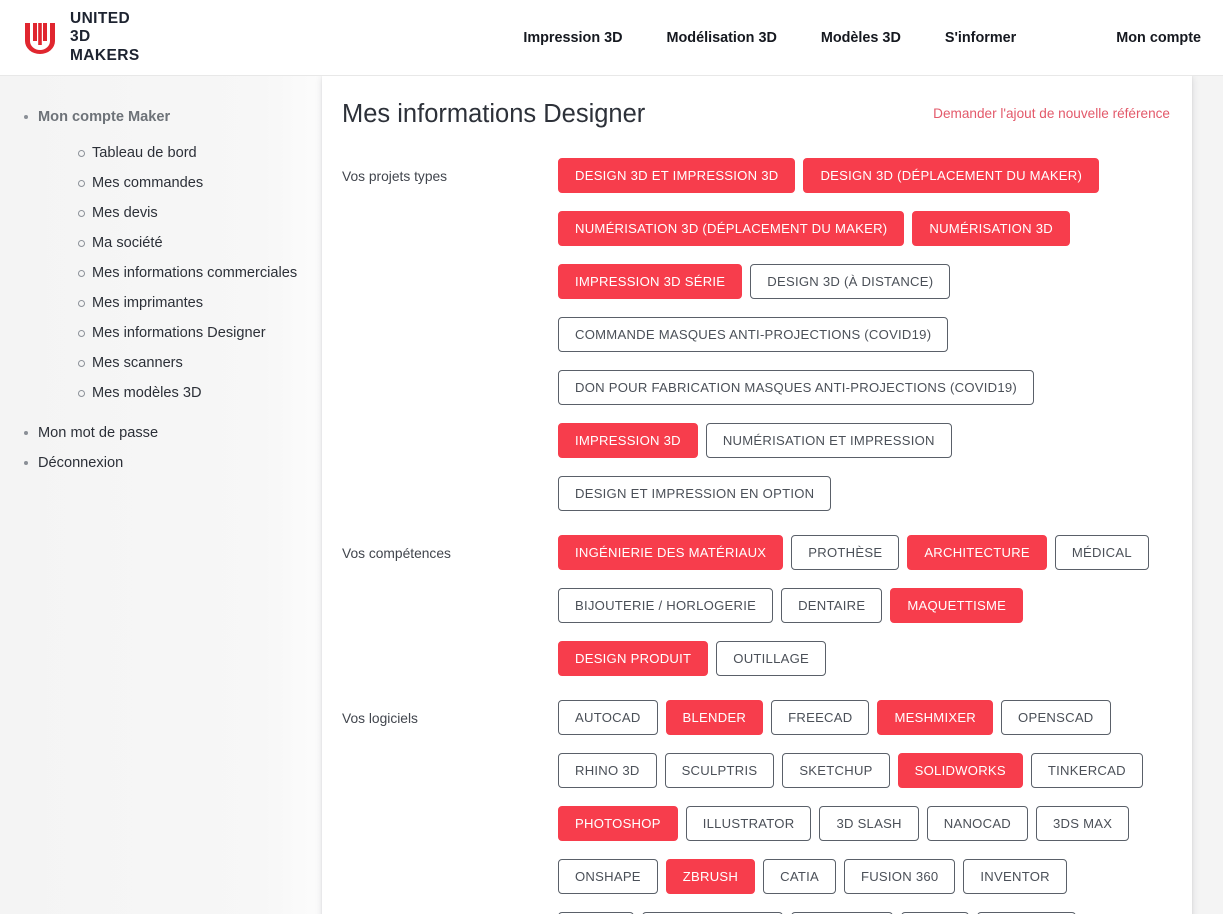 The image size is (1223, 914). I want to click on sidebar-item-mes-modeles-3d: Mes modèles 3D, so click(180, 393).